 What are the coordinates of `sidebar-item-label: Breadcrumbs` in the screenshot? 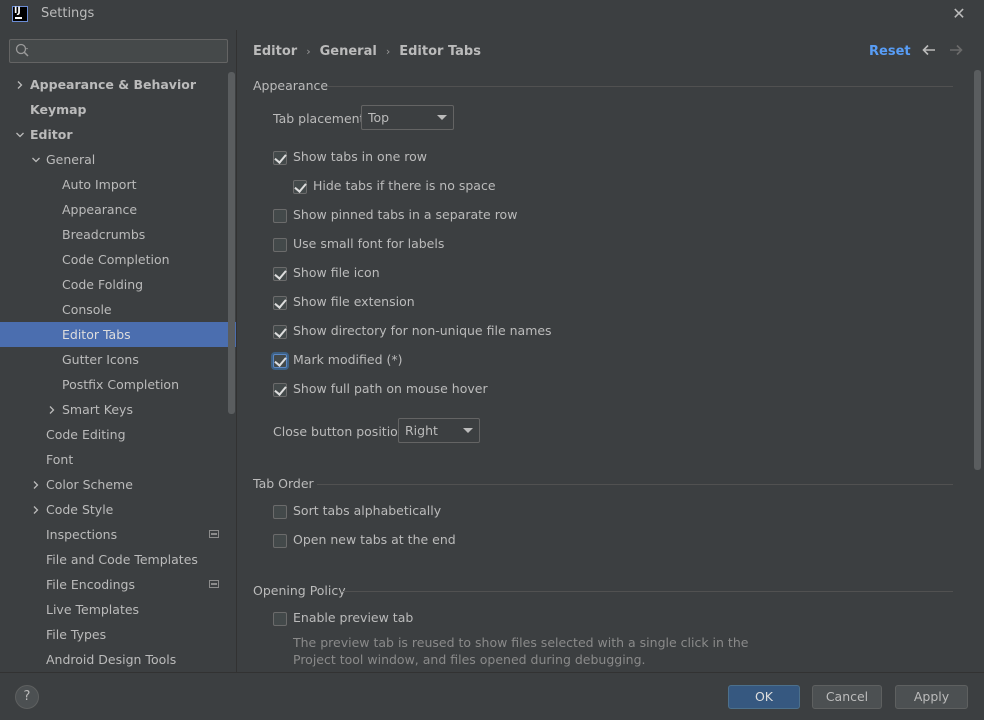 It's located at (104, 234).